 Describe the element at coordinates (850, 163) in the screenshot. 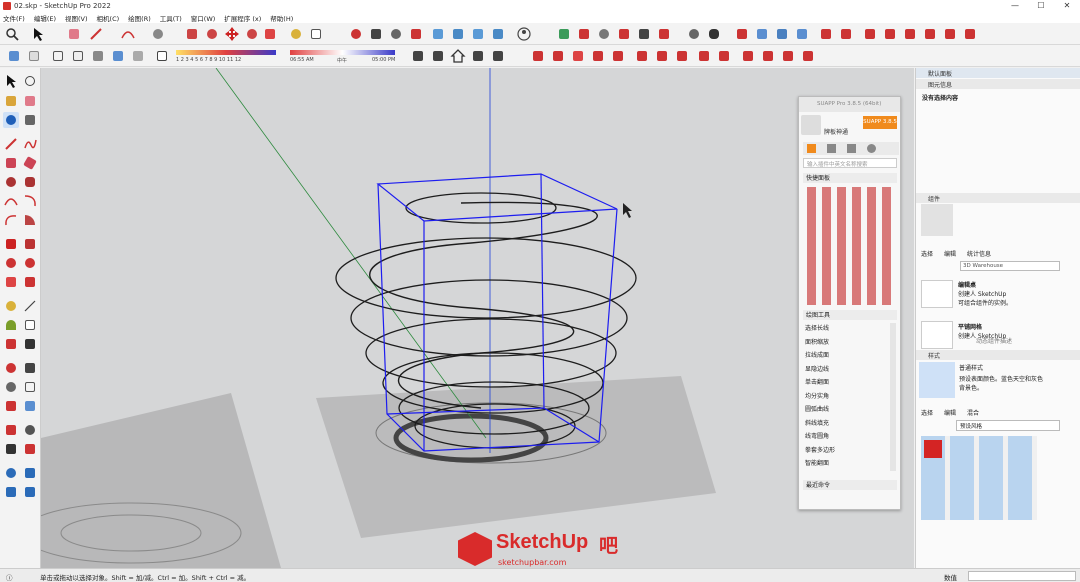

I see `suapp-search-input: 输入插件中英文名称搜索` at that location.